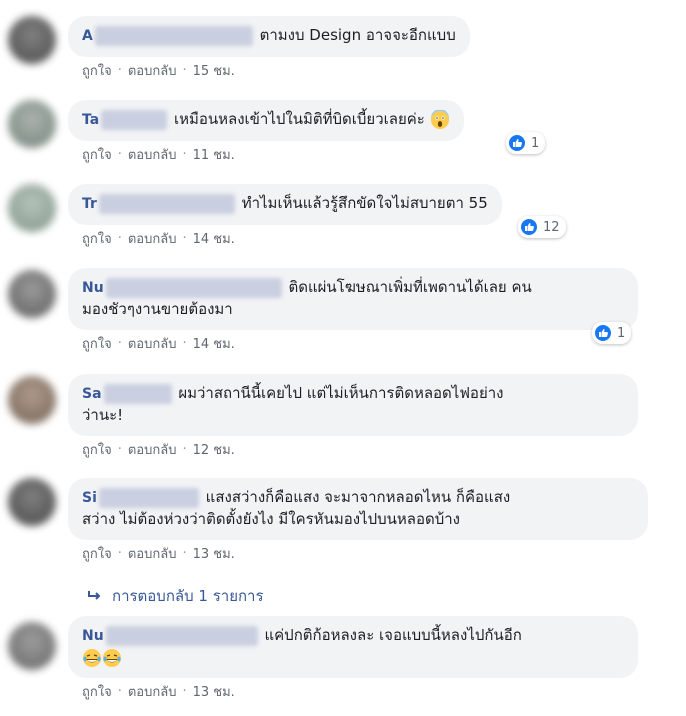 The height and width of the screenshot is (716, 686). What do you see at coordinates (214, 154) in the screenshot?
I see `timestamp: 11 ชม.` at bounding box center [214, 154].